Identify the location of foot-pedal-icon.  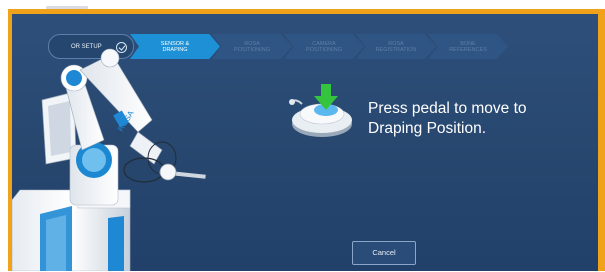
(320, 110).